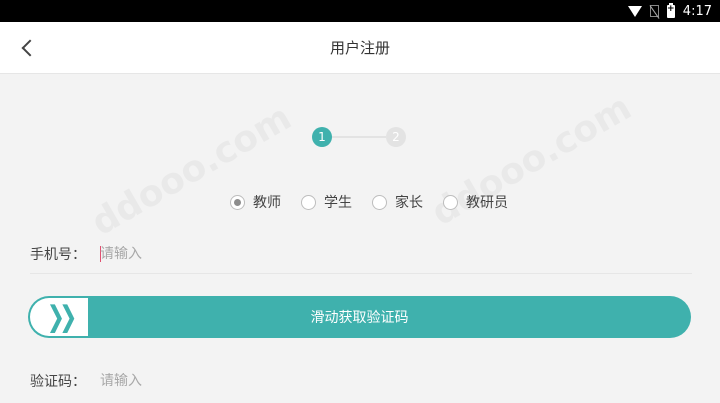 The image size is (720, 403). I want to click on role-label: 学生, so click(338, 203).